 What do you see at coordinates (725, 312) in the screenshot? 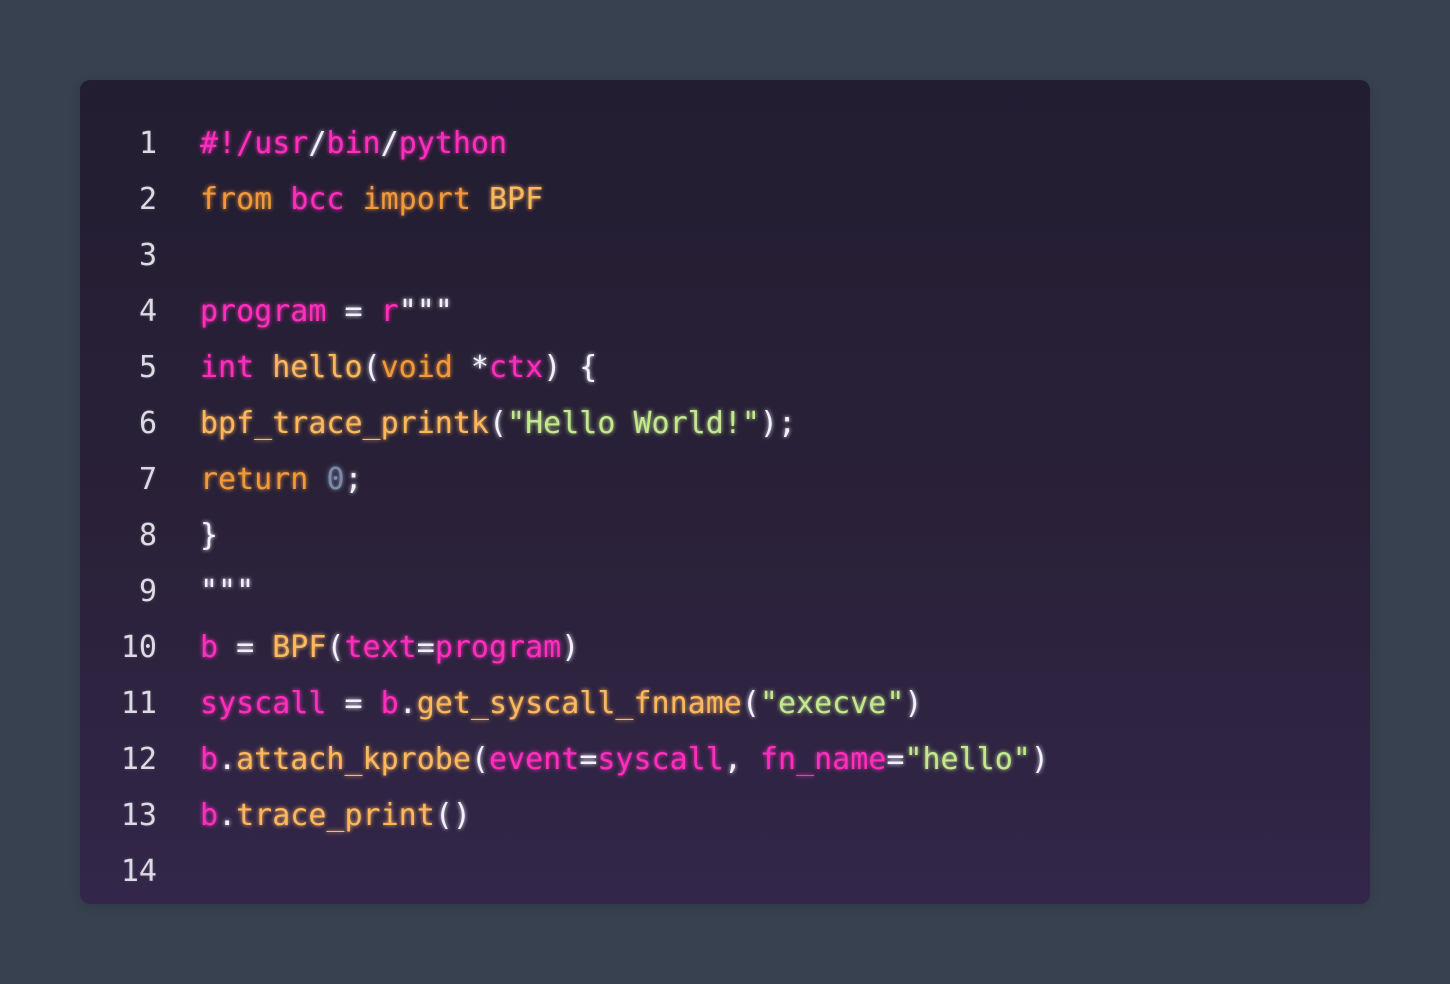
I see `code-line: 4 program = r"""` at bounding box center [725, 312].